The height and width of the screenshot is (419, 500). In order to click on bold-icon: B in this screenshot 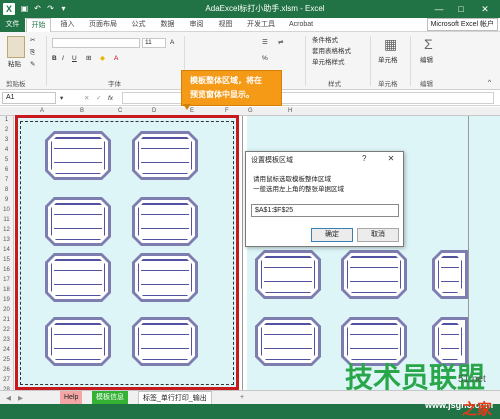, I will do `click(54, 58)`.